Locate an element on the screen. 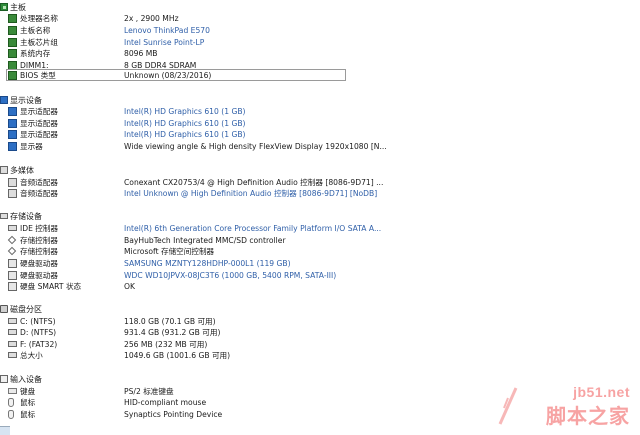 The width and height of the screenshot is (640, 435). item-value: 2x , 2900 MHz is located at coordinates (151, 18).